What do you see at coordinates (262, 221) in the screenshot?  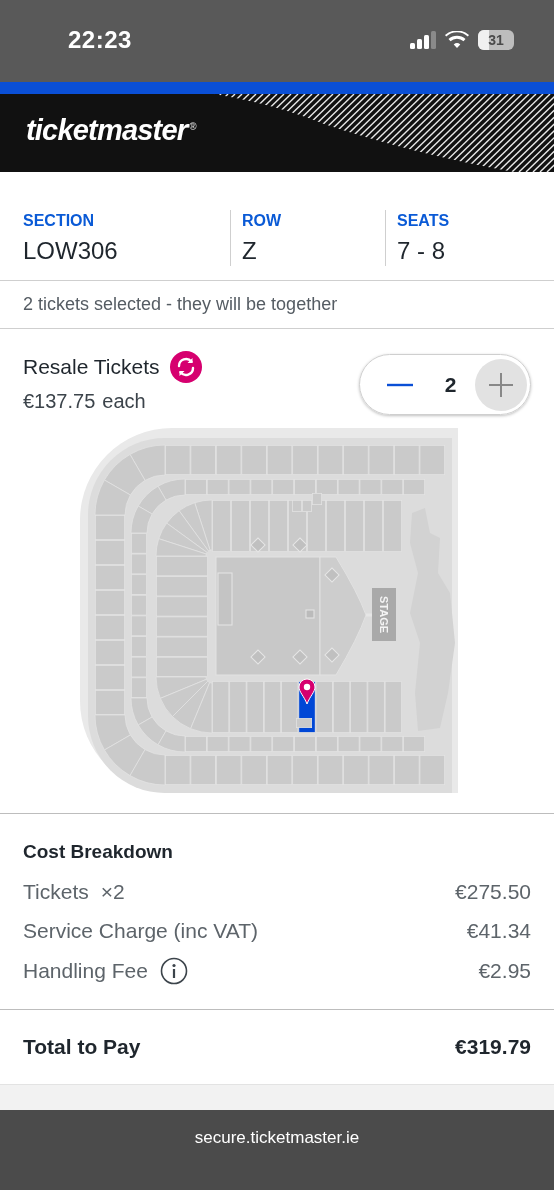 I see `seat-info-label: ROW` at bounding box center [262, 221].